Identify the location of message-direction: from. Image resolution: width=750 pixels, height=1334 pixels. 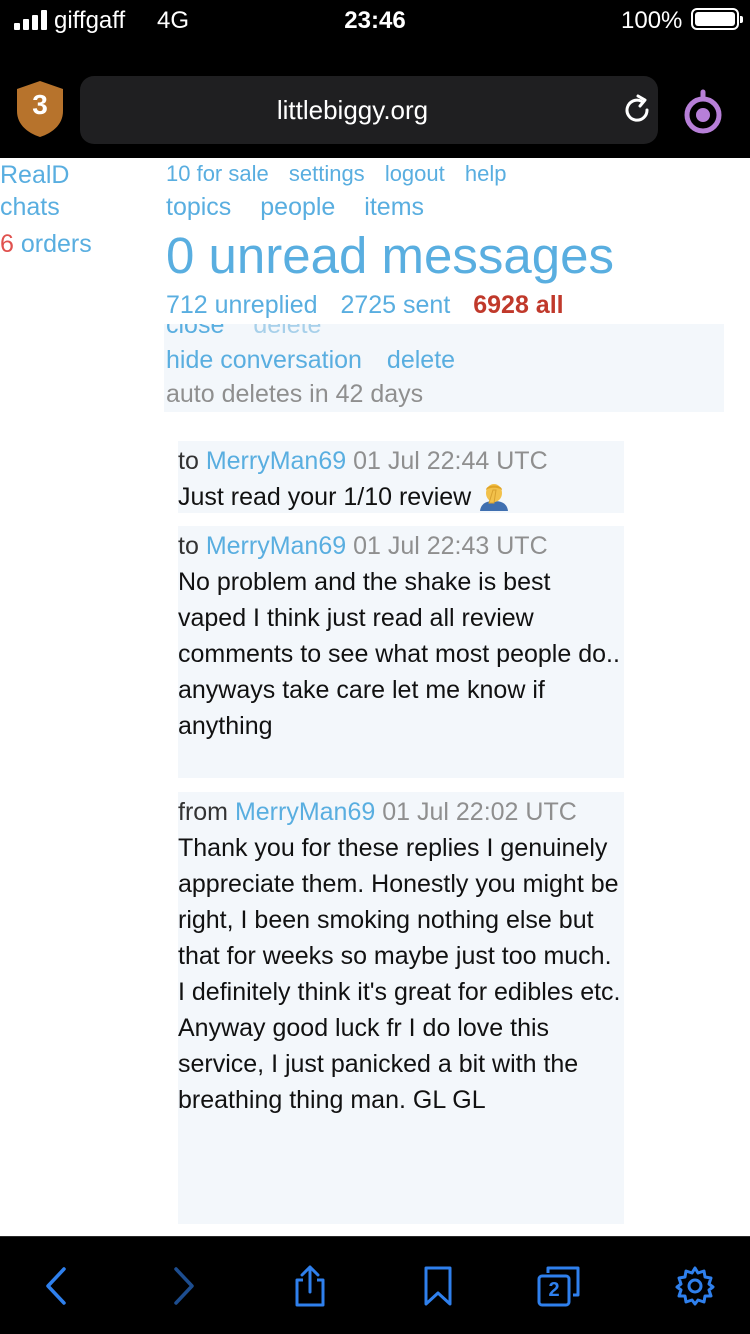
(203, 812).